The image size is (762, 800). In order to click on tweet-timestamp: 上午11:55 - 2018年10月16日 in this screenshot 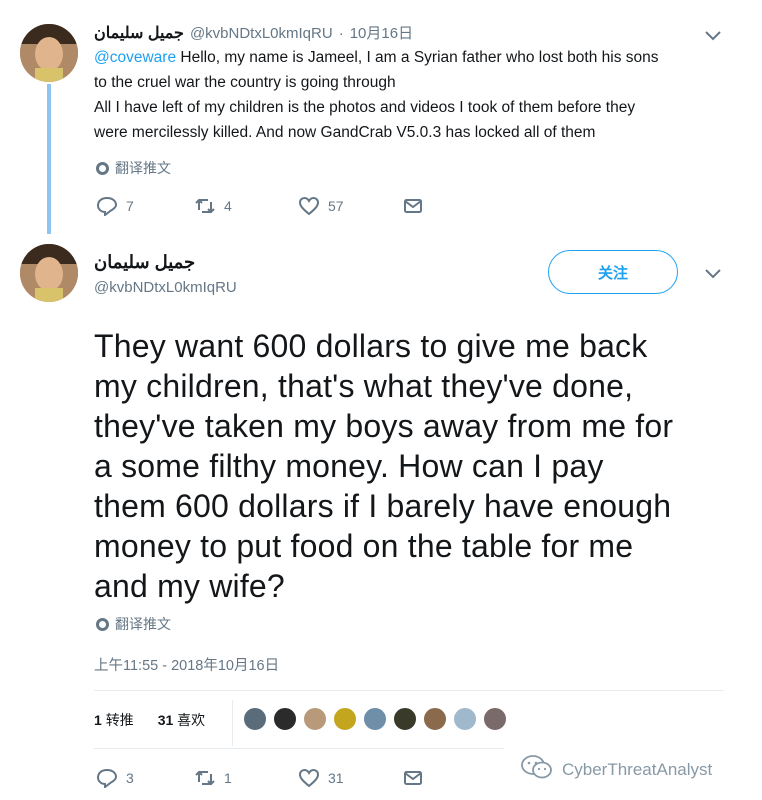, I will do `click(186, 664)`.